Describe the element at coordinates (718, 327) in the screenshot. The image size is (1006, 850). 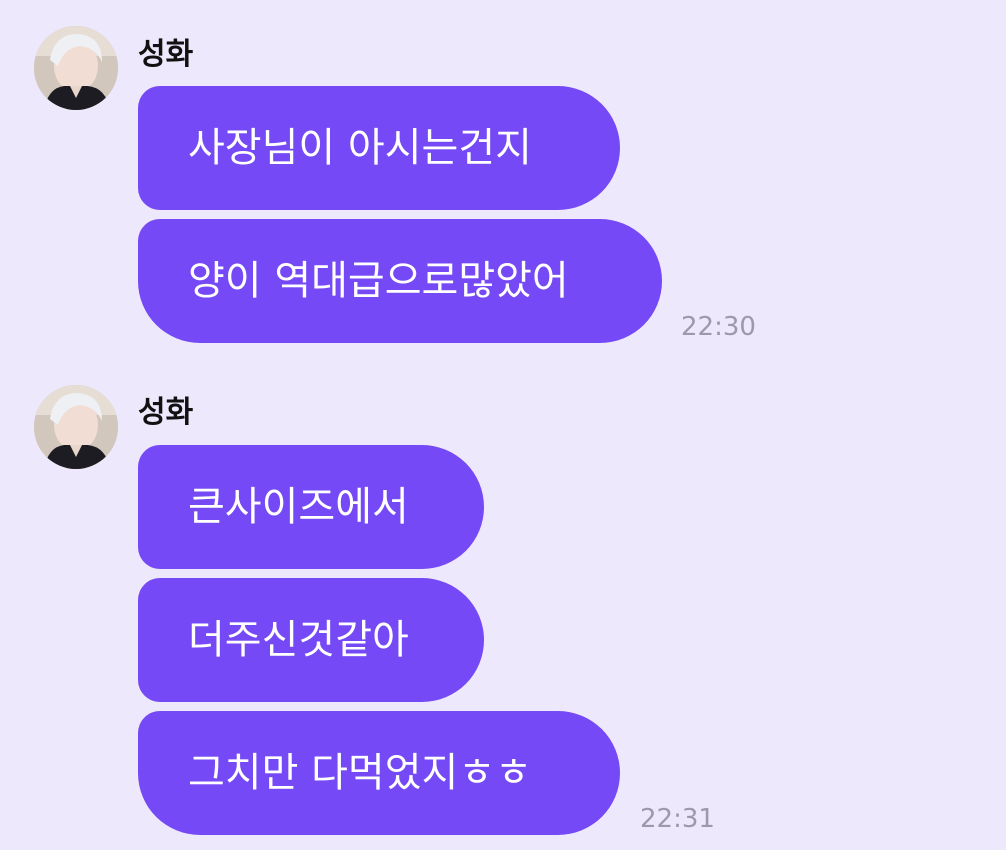
I see `timestamp: 22:30` at that location.